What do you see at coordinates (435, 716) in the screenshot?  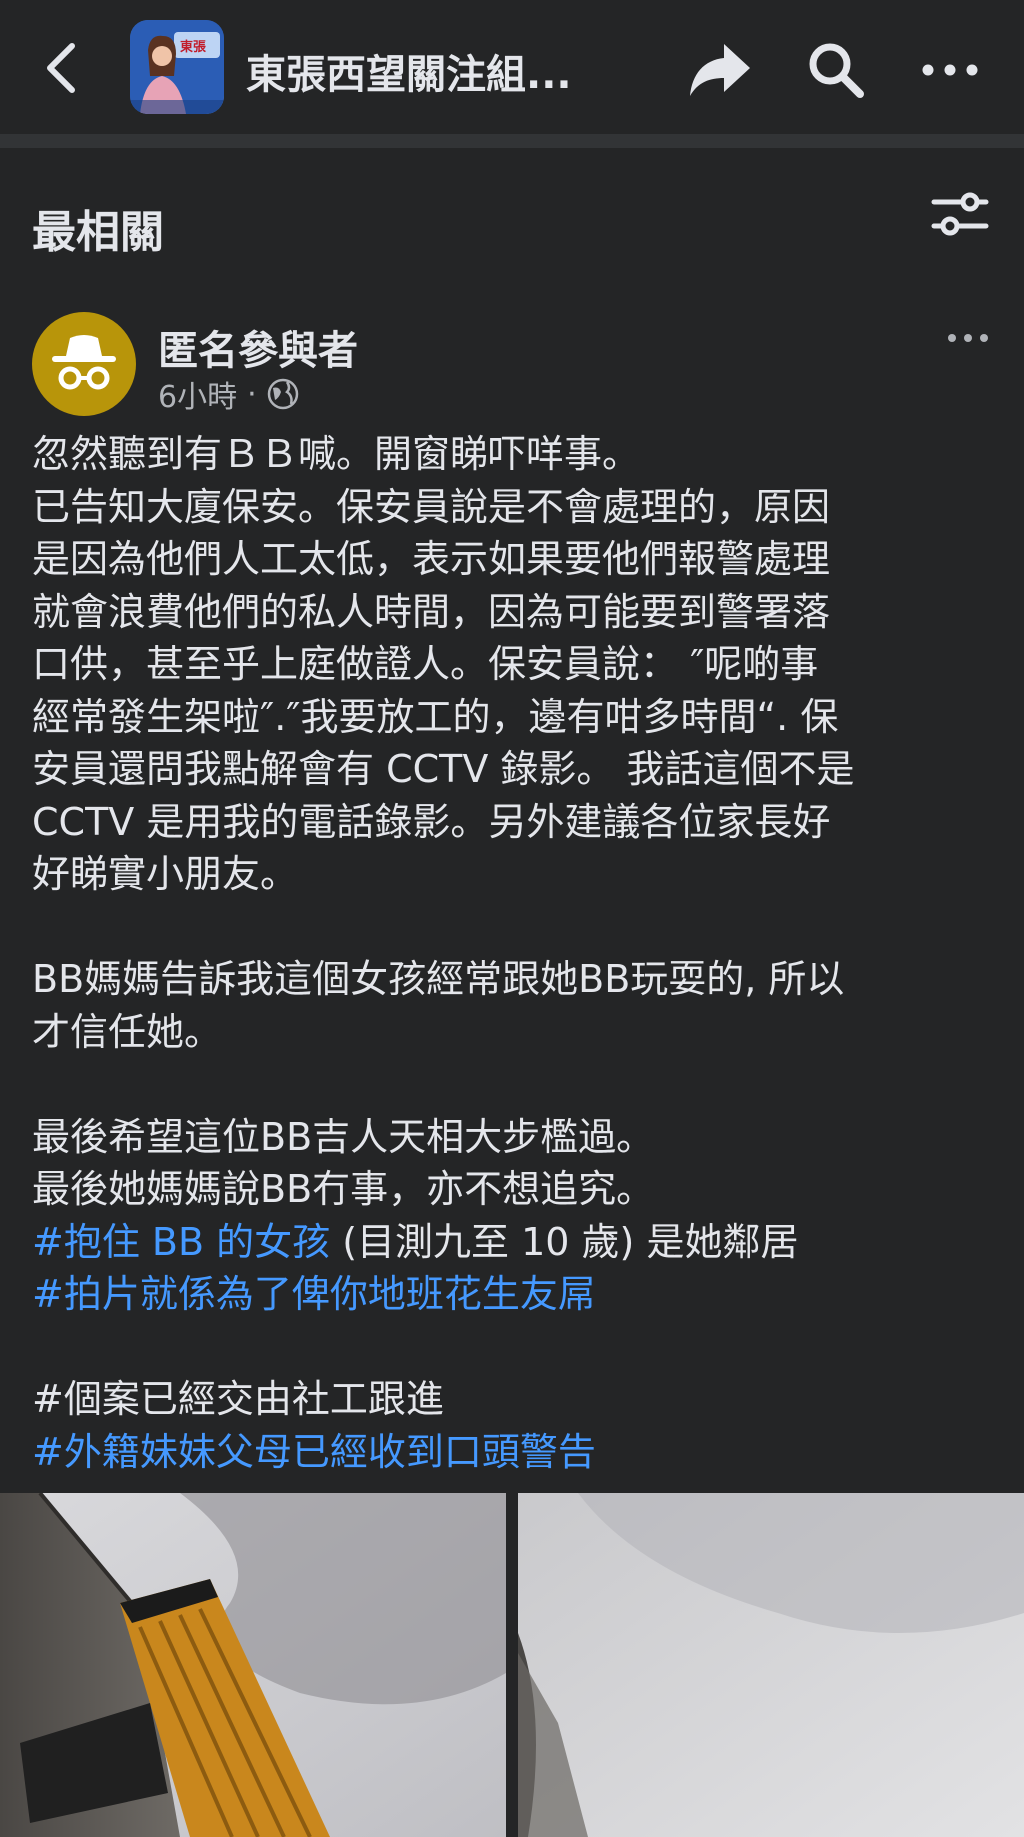 I see `post-line: 經常發生架啦″.″我要放工的，邊有咁多時間“. 保` at bounding box center [435, 716].